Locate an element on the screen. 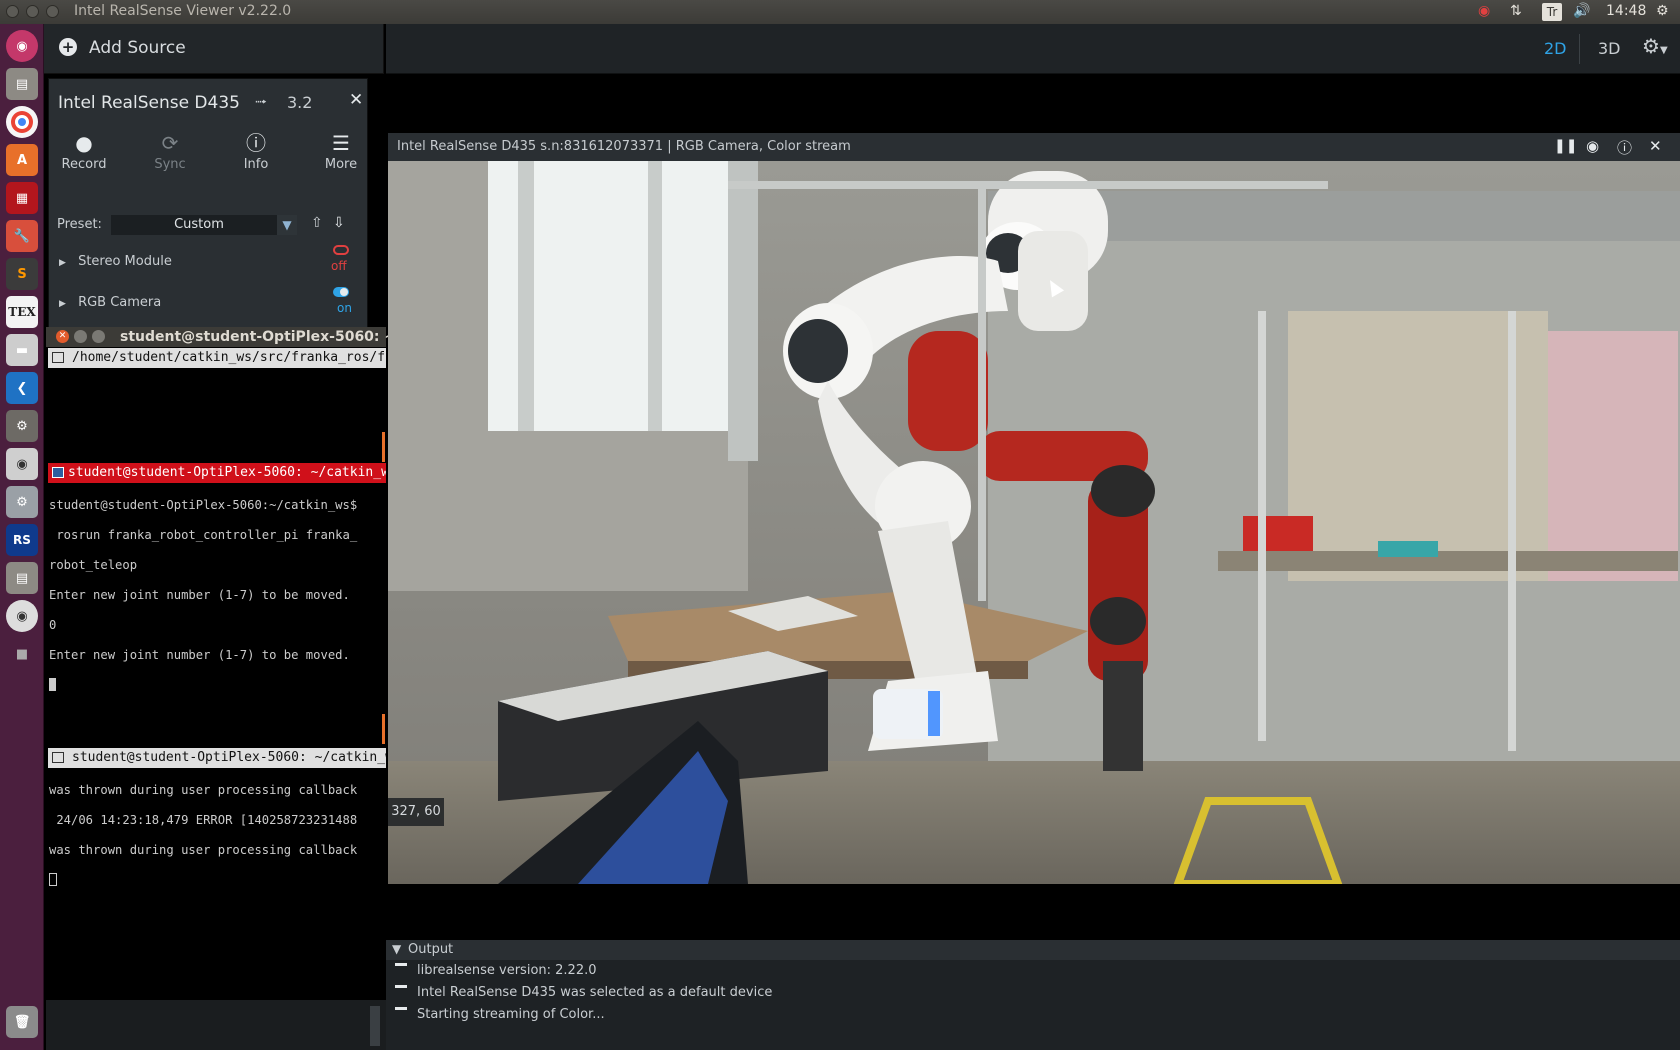 Image resolution: width=1680 pixels, height=1050 pixels. sync-label: Sync is located at coordinates (170, 164).